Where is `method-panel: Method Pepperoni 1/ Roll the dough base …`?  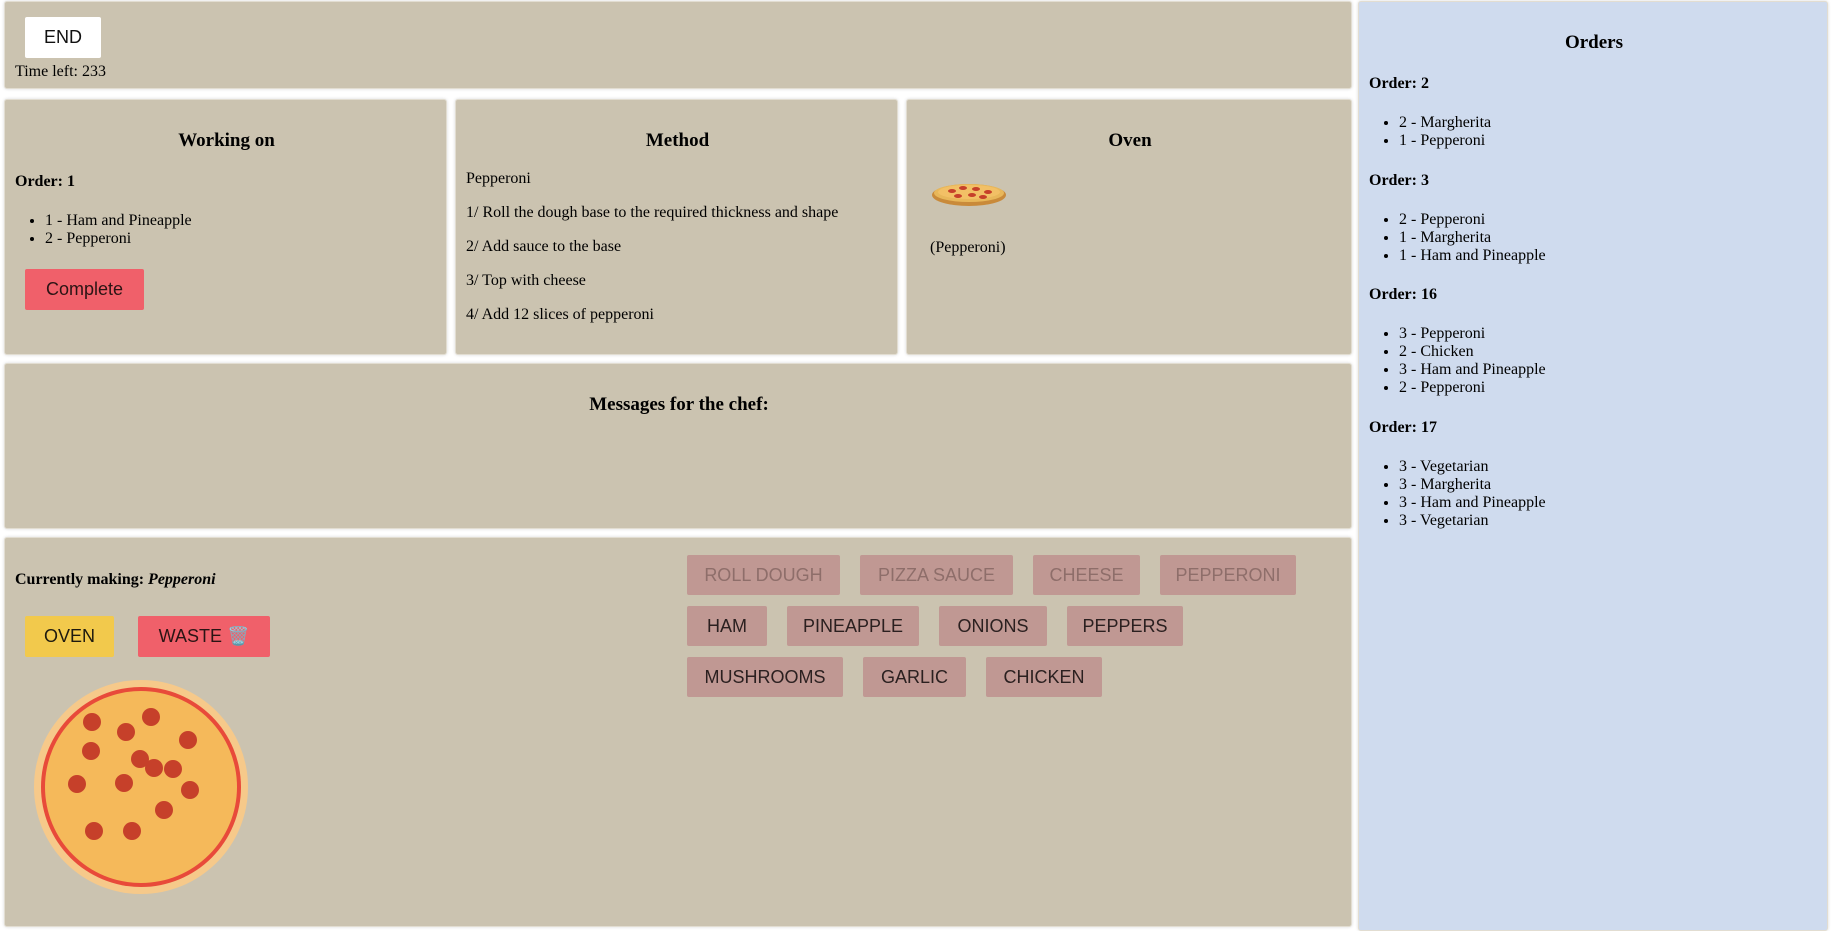
method-panel: Method Pepperoni 1/ Roll the dough base … is located at coordinates (676, 227).